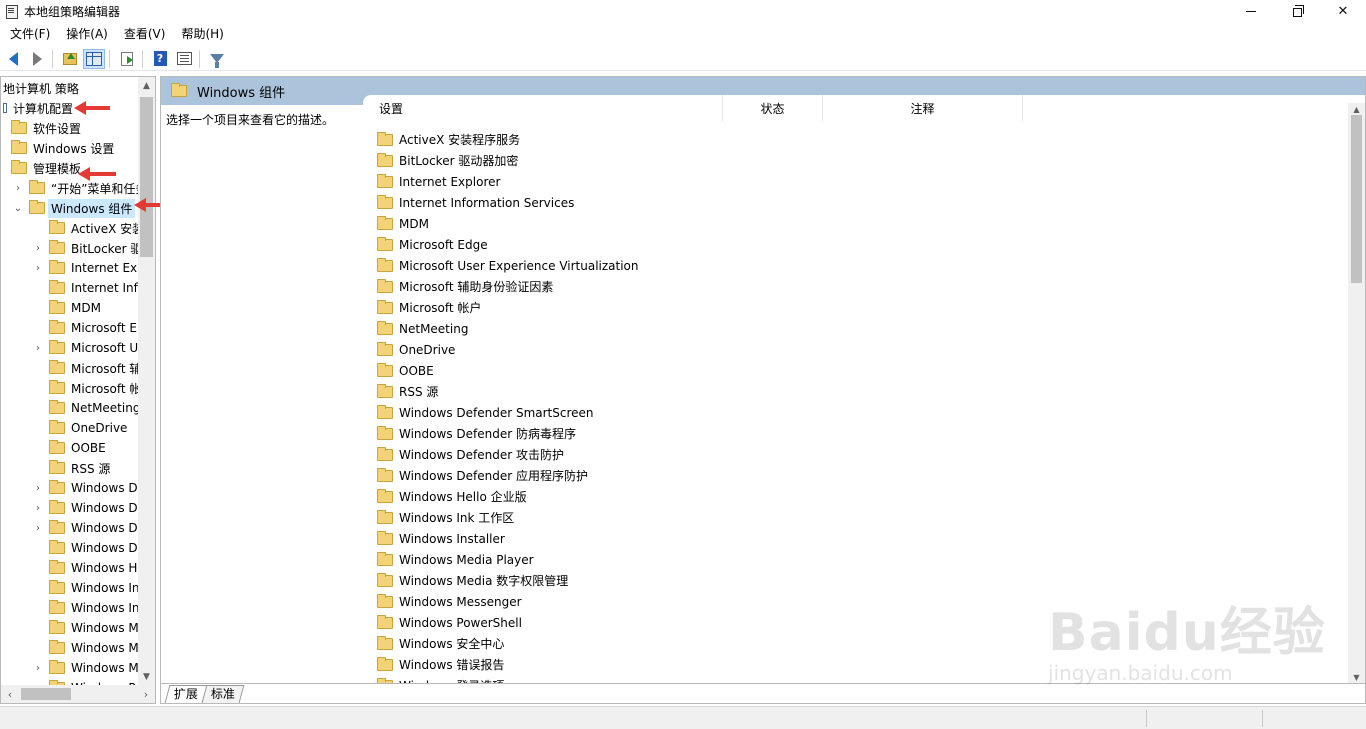 This screenshot has height=729, width=1366. What do you see at coordinates (508, 454) in the screenshot?
I see `list-item: Windows Defender 攻击防护` at bounding box center [508, 454].